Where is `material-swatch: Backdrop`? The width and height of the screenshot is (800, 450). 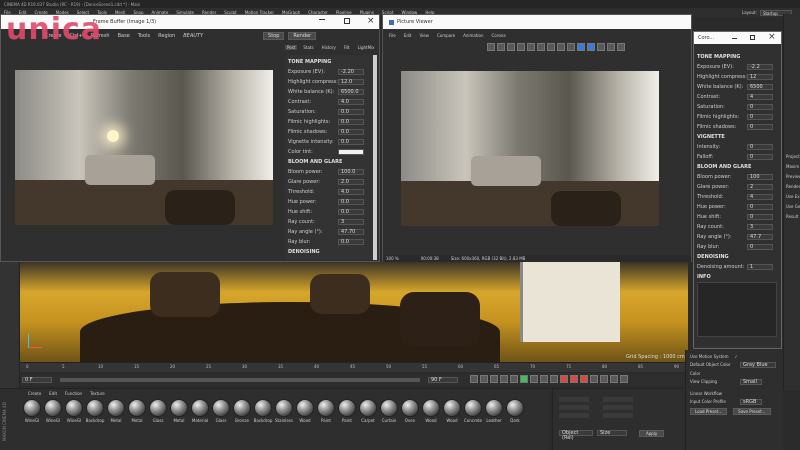 material-swatch: Backdrop is located at coordinates (95, 413).